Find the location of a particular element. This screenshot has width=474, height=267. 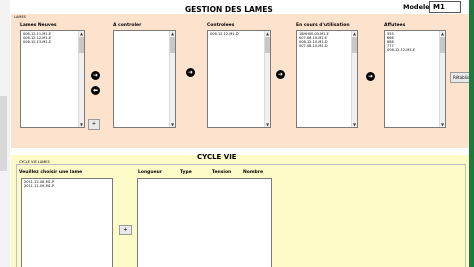

listbox-affutees: 555 666 888 777 006-12-12-M1-E ▲ ▼ is located at coordinates (415, 79).